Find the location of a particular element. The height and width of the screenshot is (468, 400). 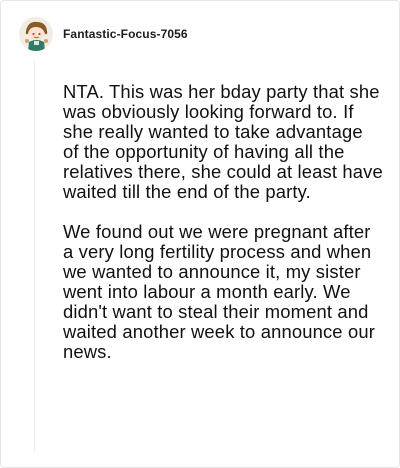

thread-line is located at coordinates (34, 257).